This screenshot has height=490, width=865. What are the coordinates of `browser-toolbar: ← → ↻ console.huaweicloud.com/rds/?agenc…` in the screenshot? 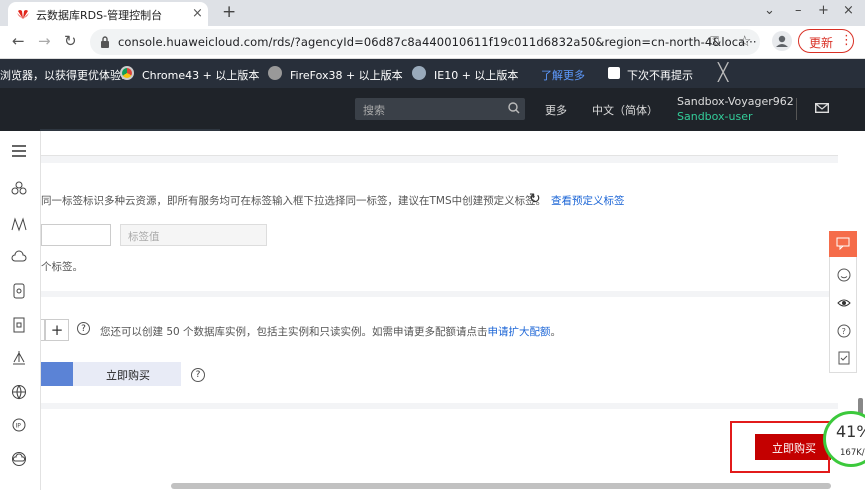 It's located at (432, 42).